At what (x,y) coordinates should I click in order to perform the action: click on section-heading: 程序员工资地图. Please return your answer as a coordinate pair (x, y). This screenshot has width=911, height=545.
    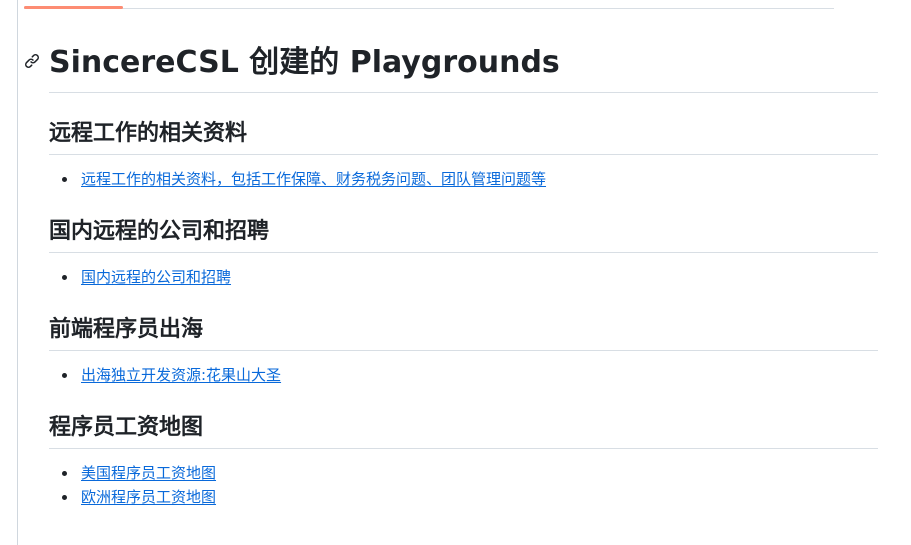
    Looking at the image, I should click on (463, 431).